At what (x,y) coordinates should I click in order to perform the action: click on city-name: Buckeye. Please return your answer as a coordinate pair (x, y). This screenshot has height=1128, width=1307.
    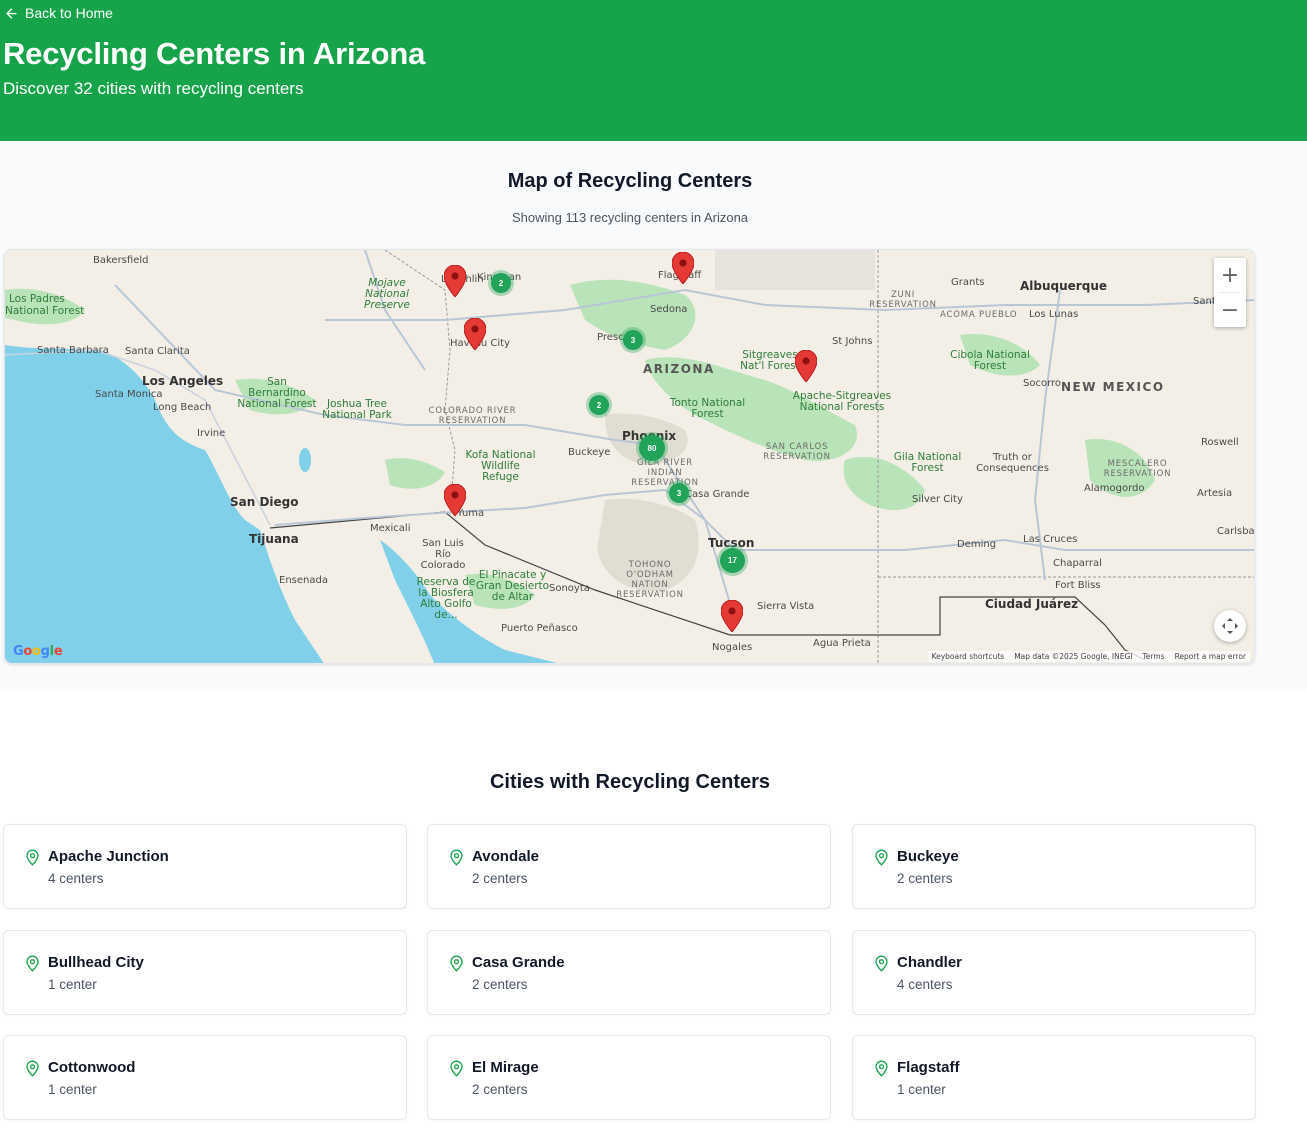
    Looking at the image, I should click on (928, 856).